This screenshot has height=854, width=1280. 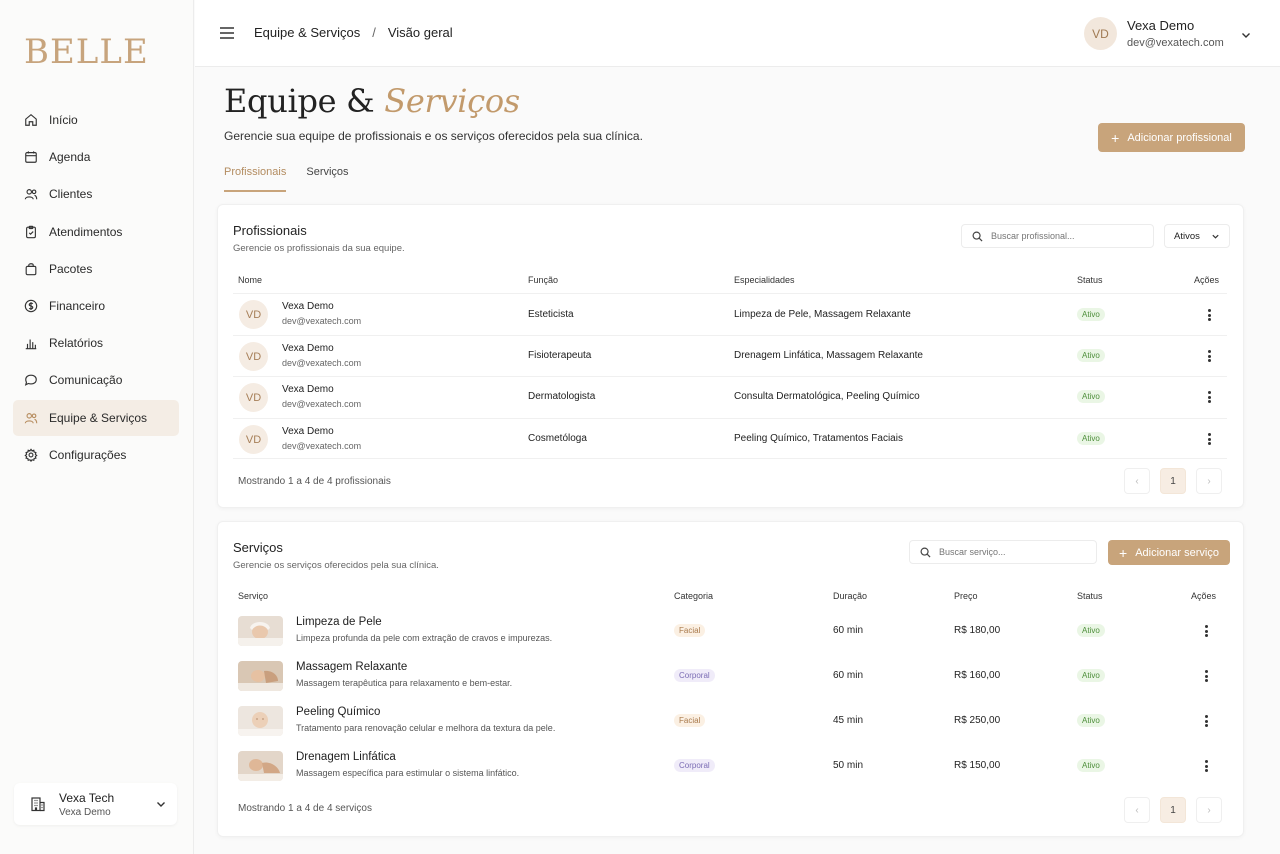 I want to click on sidebar-item-equipe-servicos: Equipe & Serviços, so click(x=96, y=417).